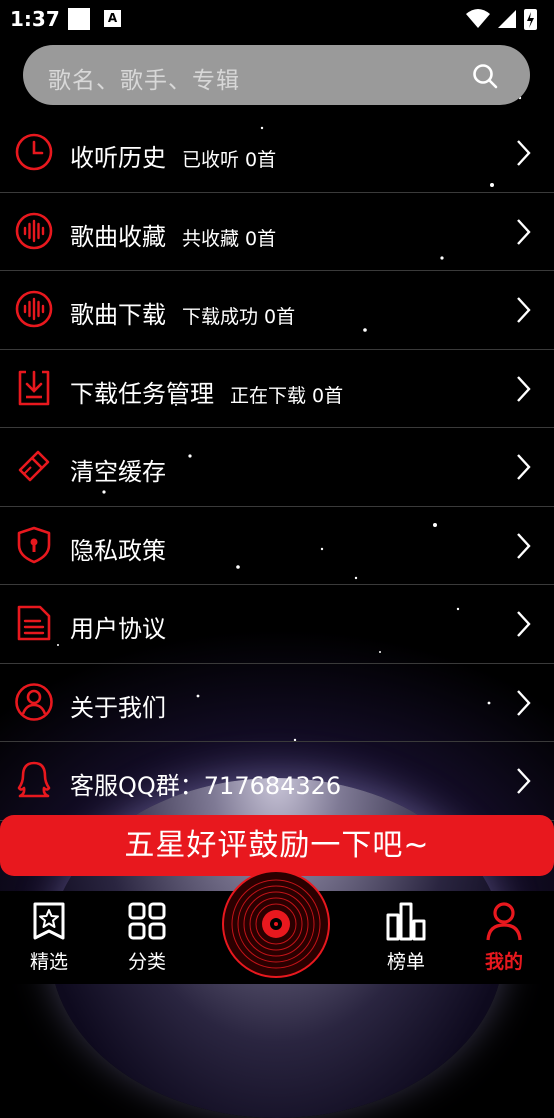  Describe the element at coordinates (48, 962) in the screenshot. I see `tab-label: 精选` at that location.